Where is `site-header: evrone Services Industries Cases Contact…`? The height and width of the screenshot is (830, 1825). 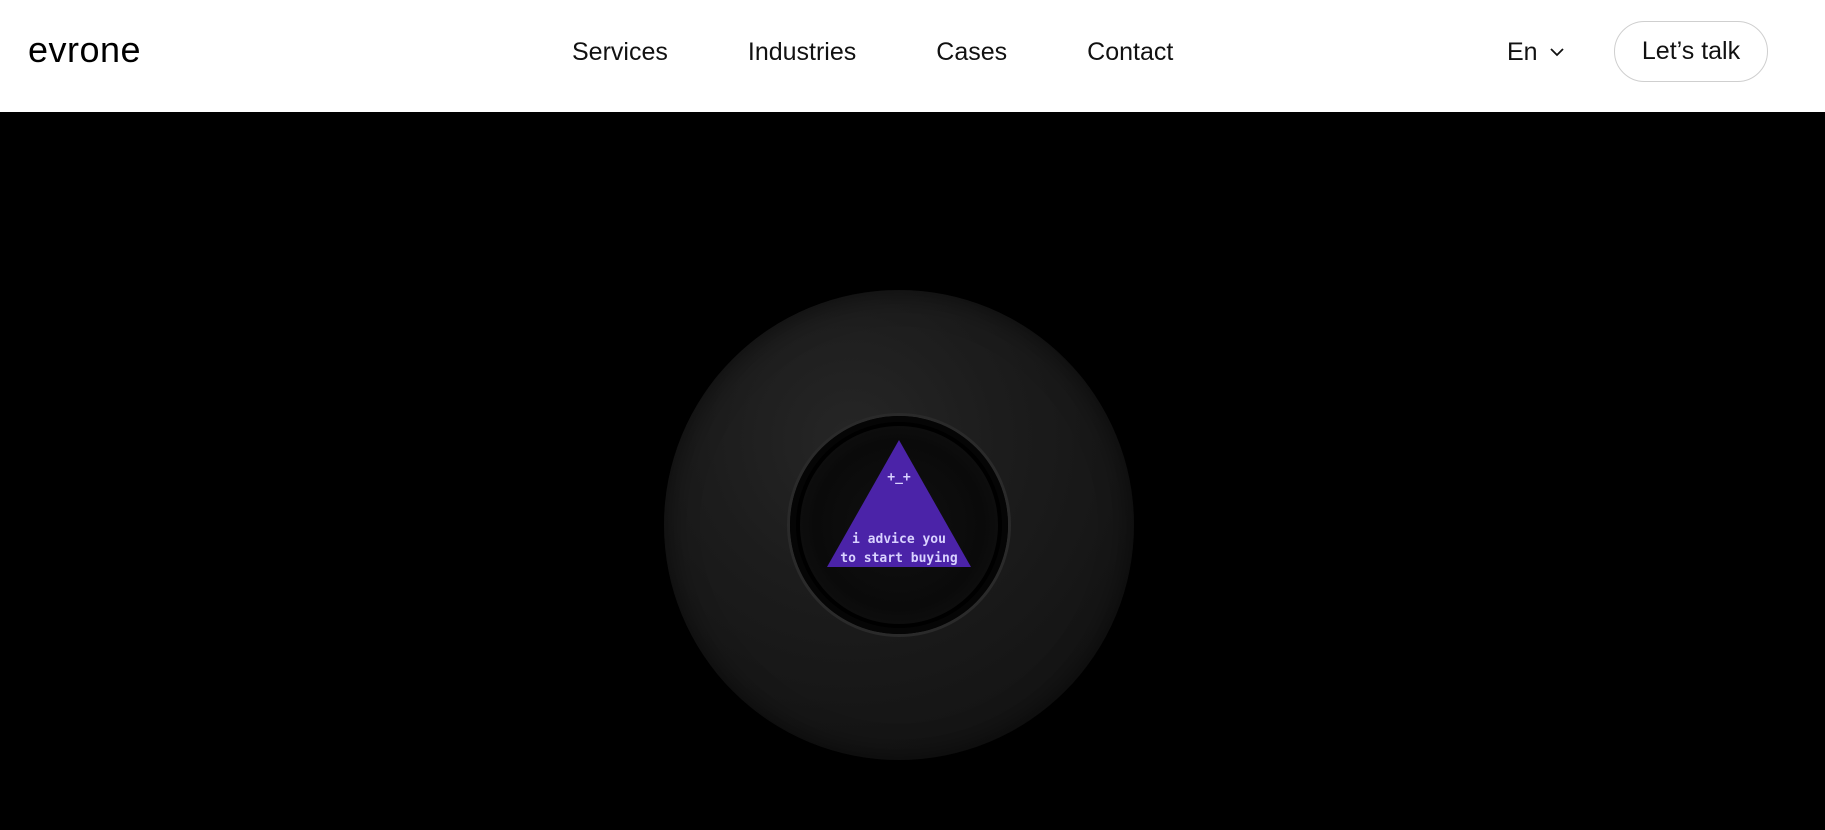
site-header: evrone Services Industries Cases Contact… is located at coordinates (912, 56).